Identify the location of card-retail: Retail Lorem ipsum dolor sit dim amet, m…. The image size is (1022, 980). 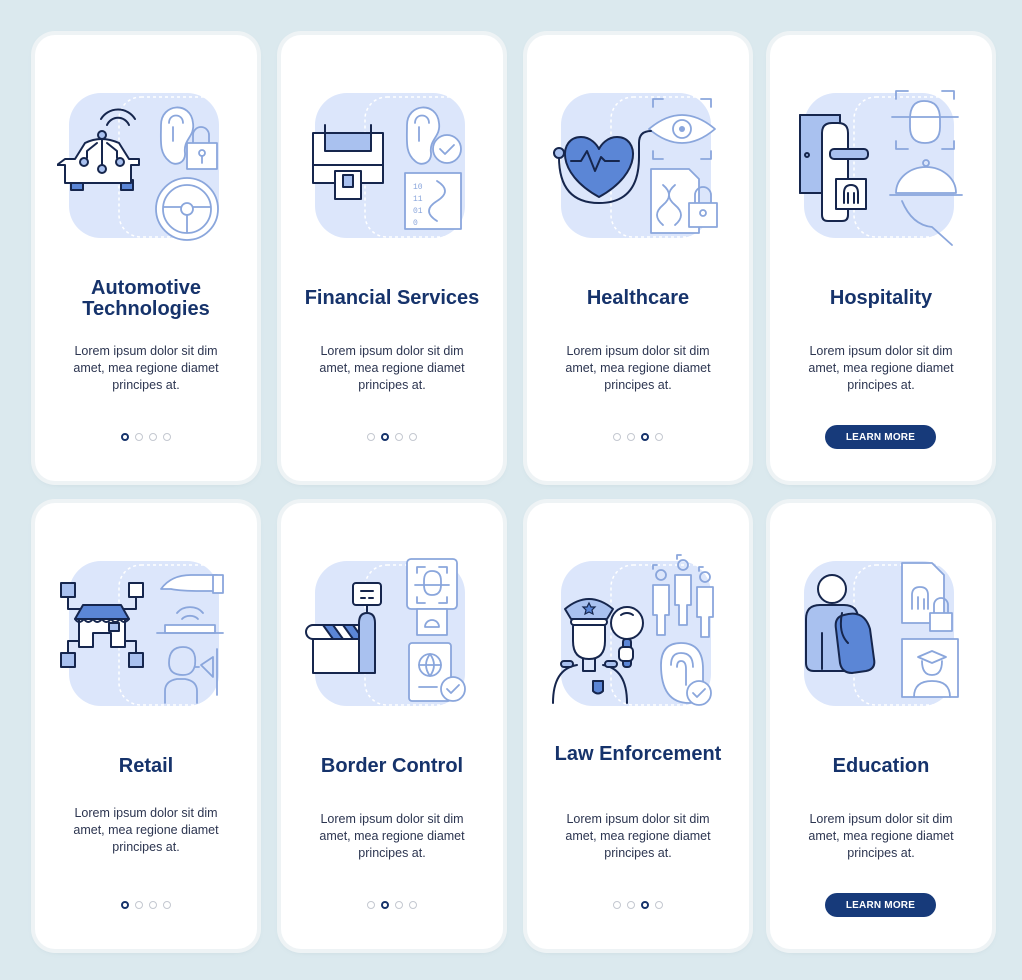
(146, 726).